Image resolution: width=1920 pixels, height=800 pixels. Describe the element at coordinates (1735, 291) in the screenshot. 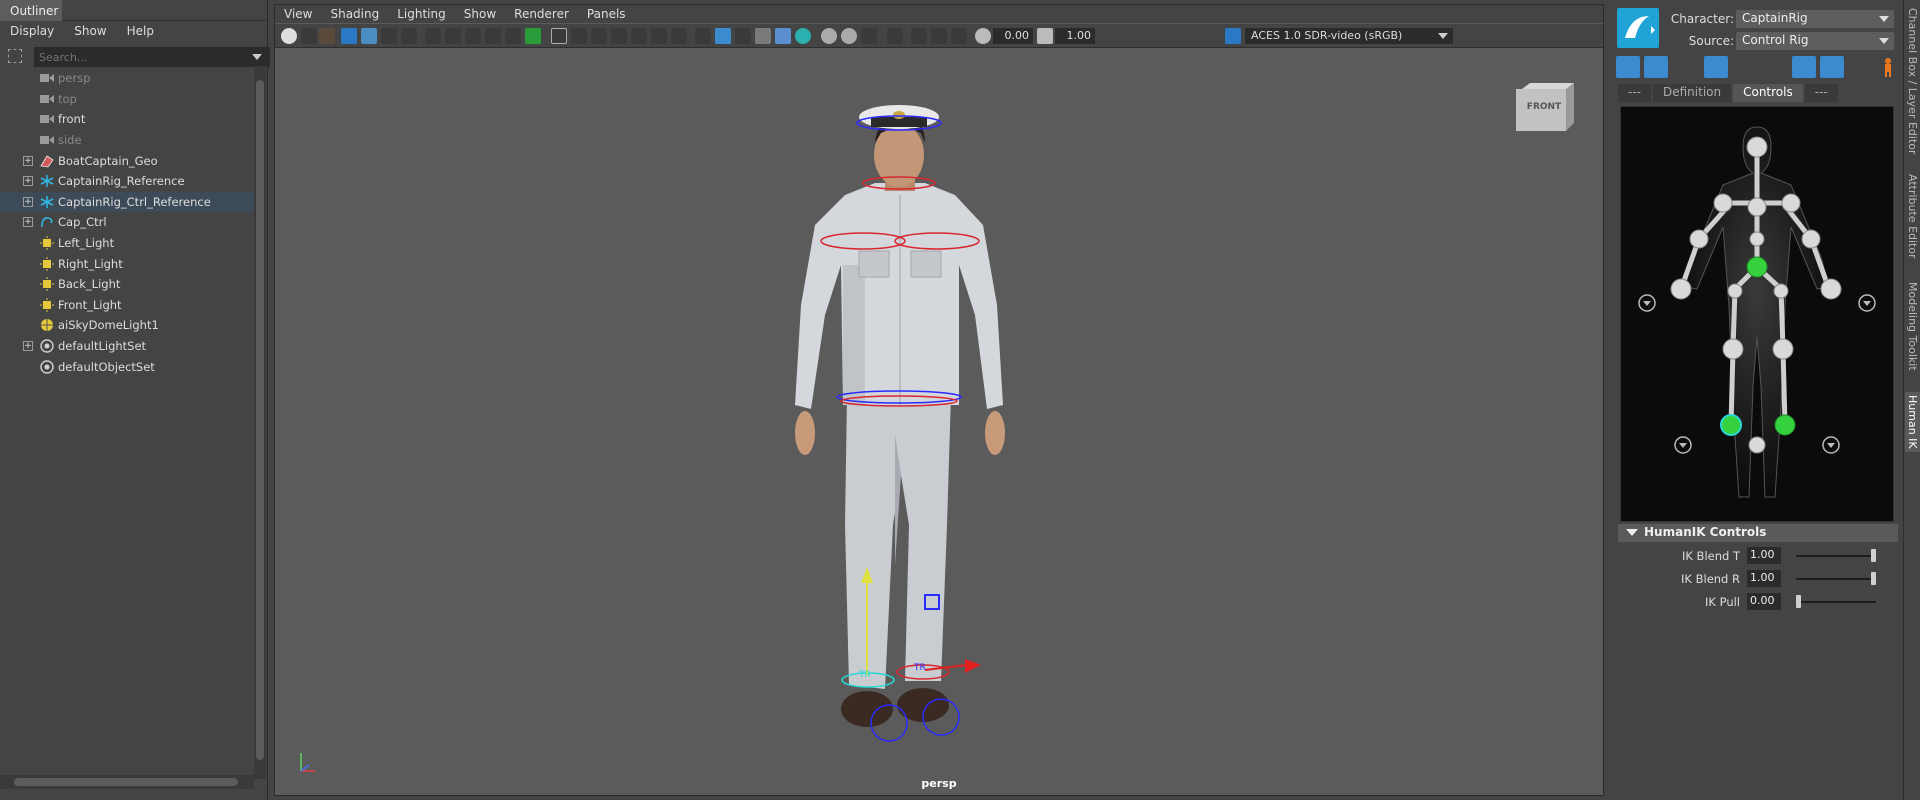

I see `left-hip-effector` at that location.